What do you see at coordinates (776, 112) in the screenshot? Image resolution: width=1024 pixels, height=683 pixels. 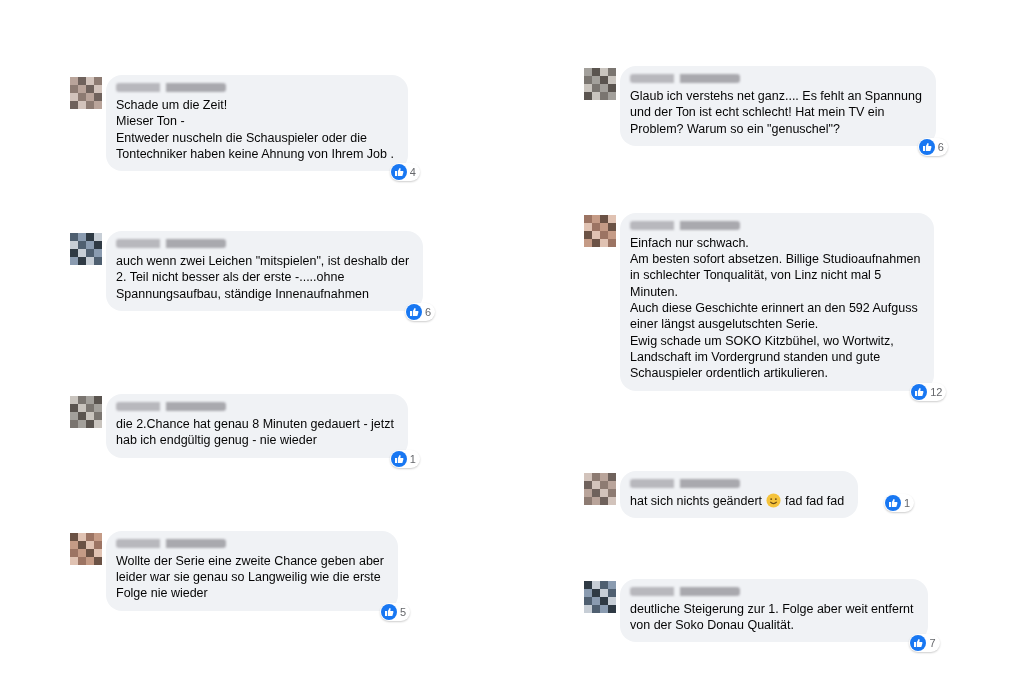 I see `comment-text: Glaub ich verstehs net ganz.... Es fehlt an Spannung und der Ton ist echt schlecht! Hat mein TV ein Problem? Warum so ein "genuschel"?` at bounding box center [776, 112].